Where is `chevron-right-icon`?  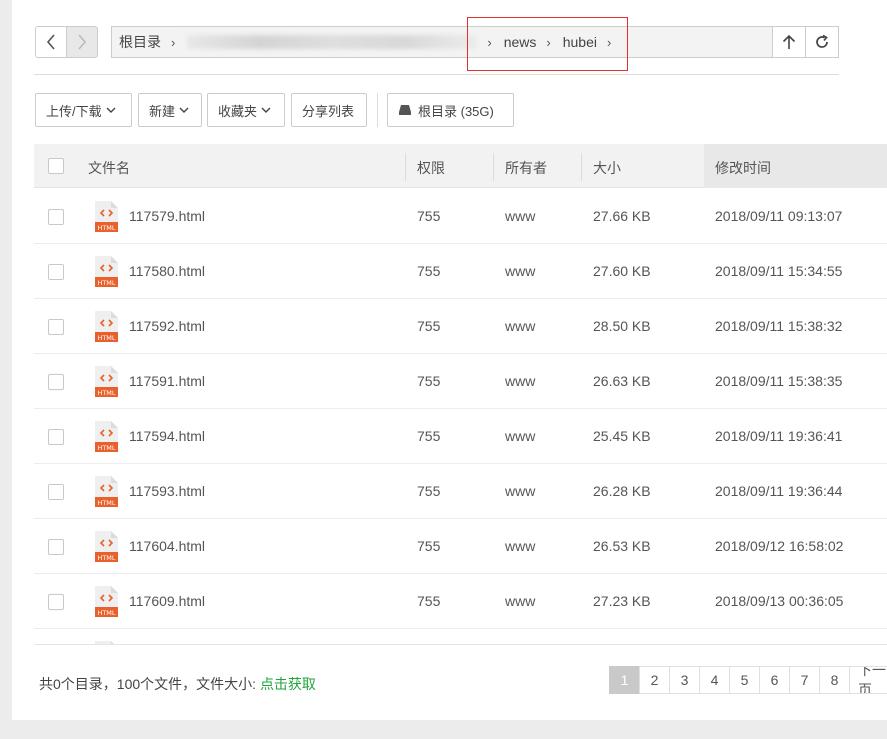
chevron-right-icon is located at coordinates (82, 42).